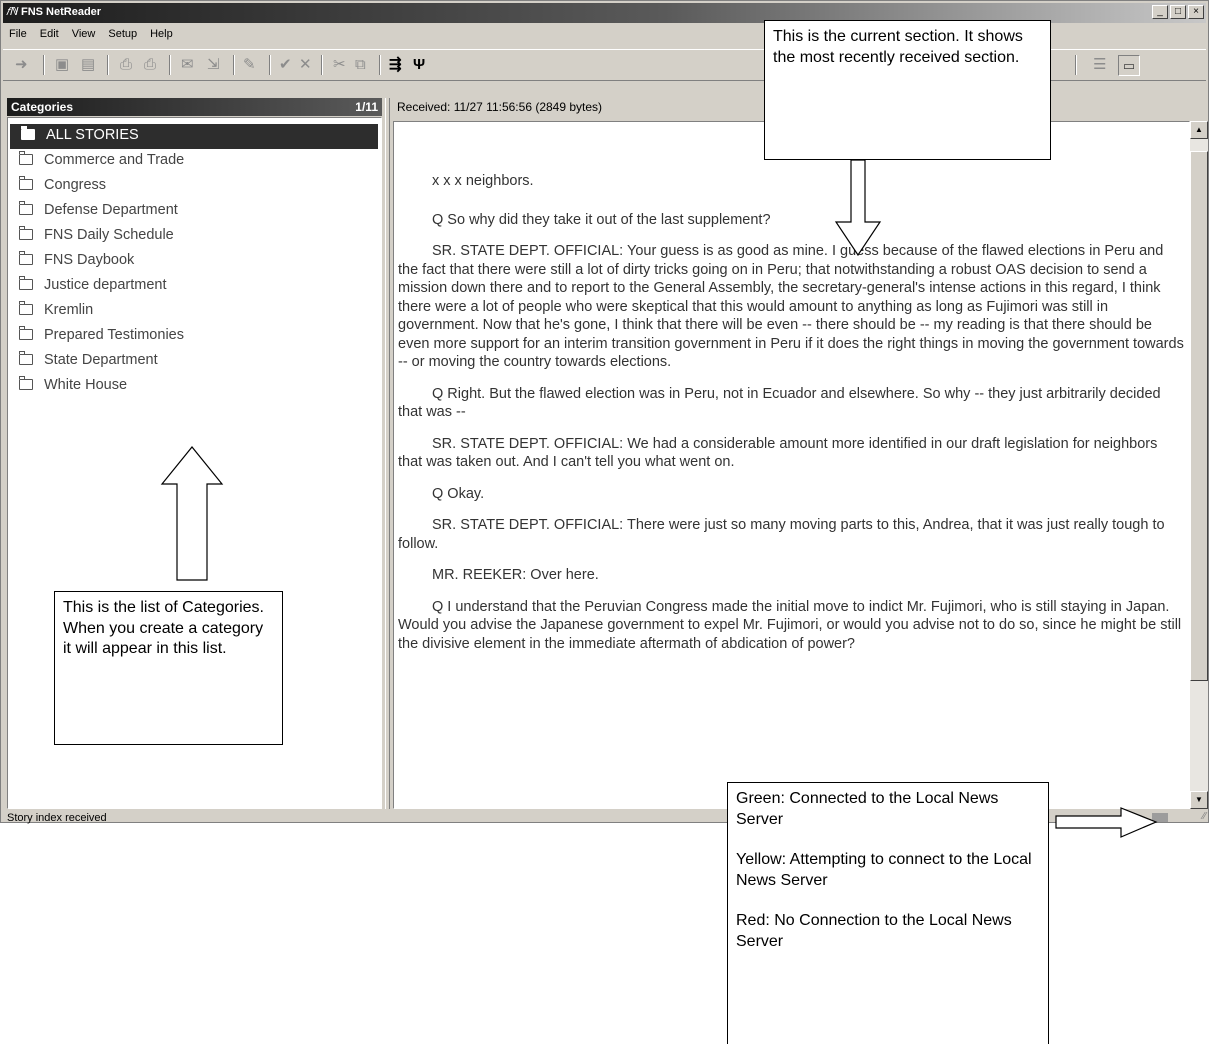 This screenshot has height=1044, width=1209. Describe the element at coordinates (1204, 816) in the screenshot. I see `resize-grip-icon: ⁄⁄` at that location.